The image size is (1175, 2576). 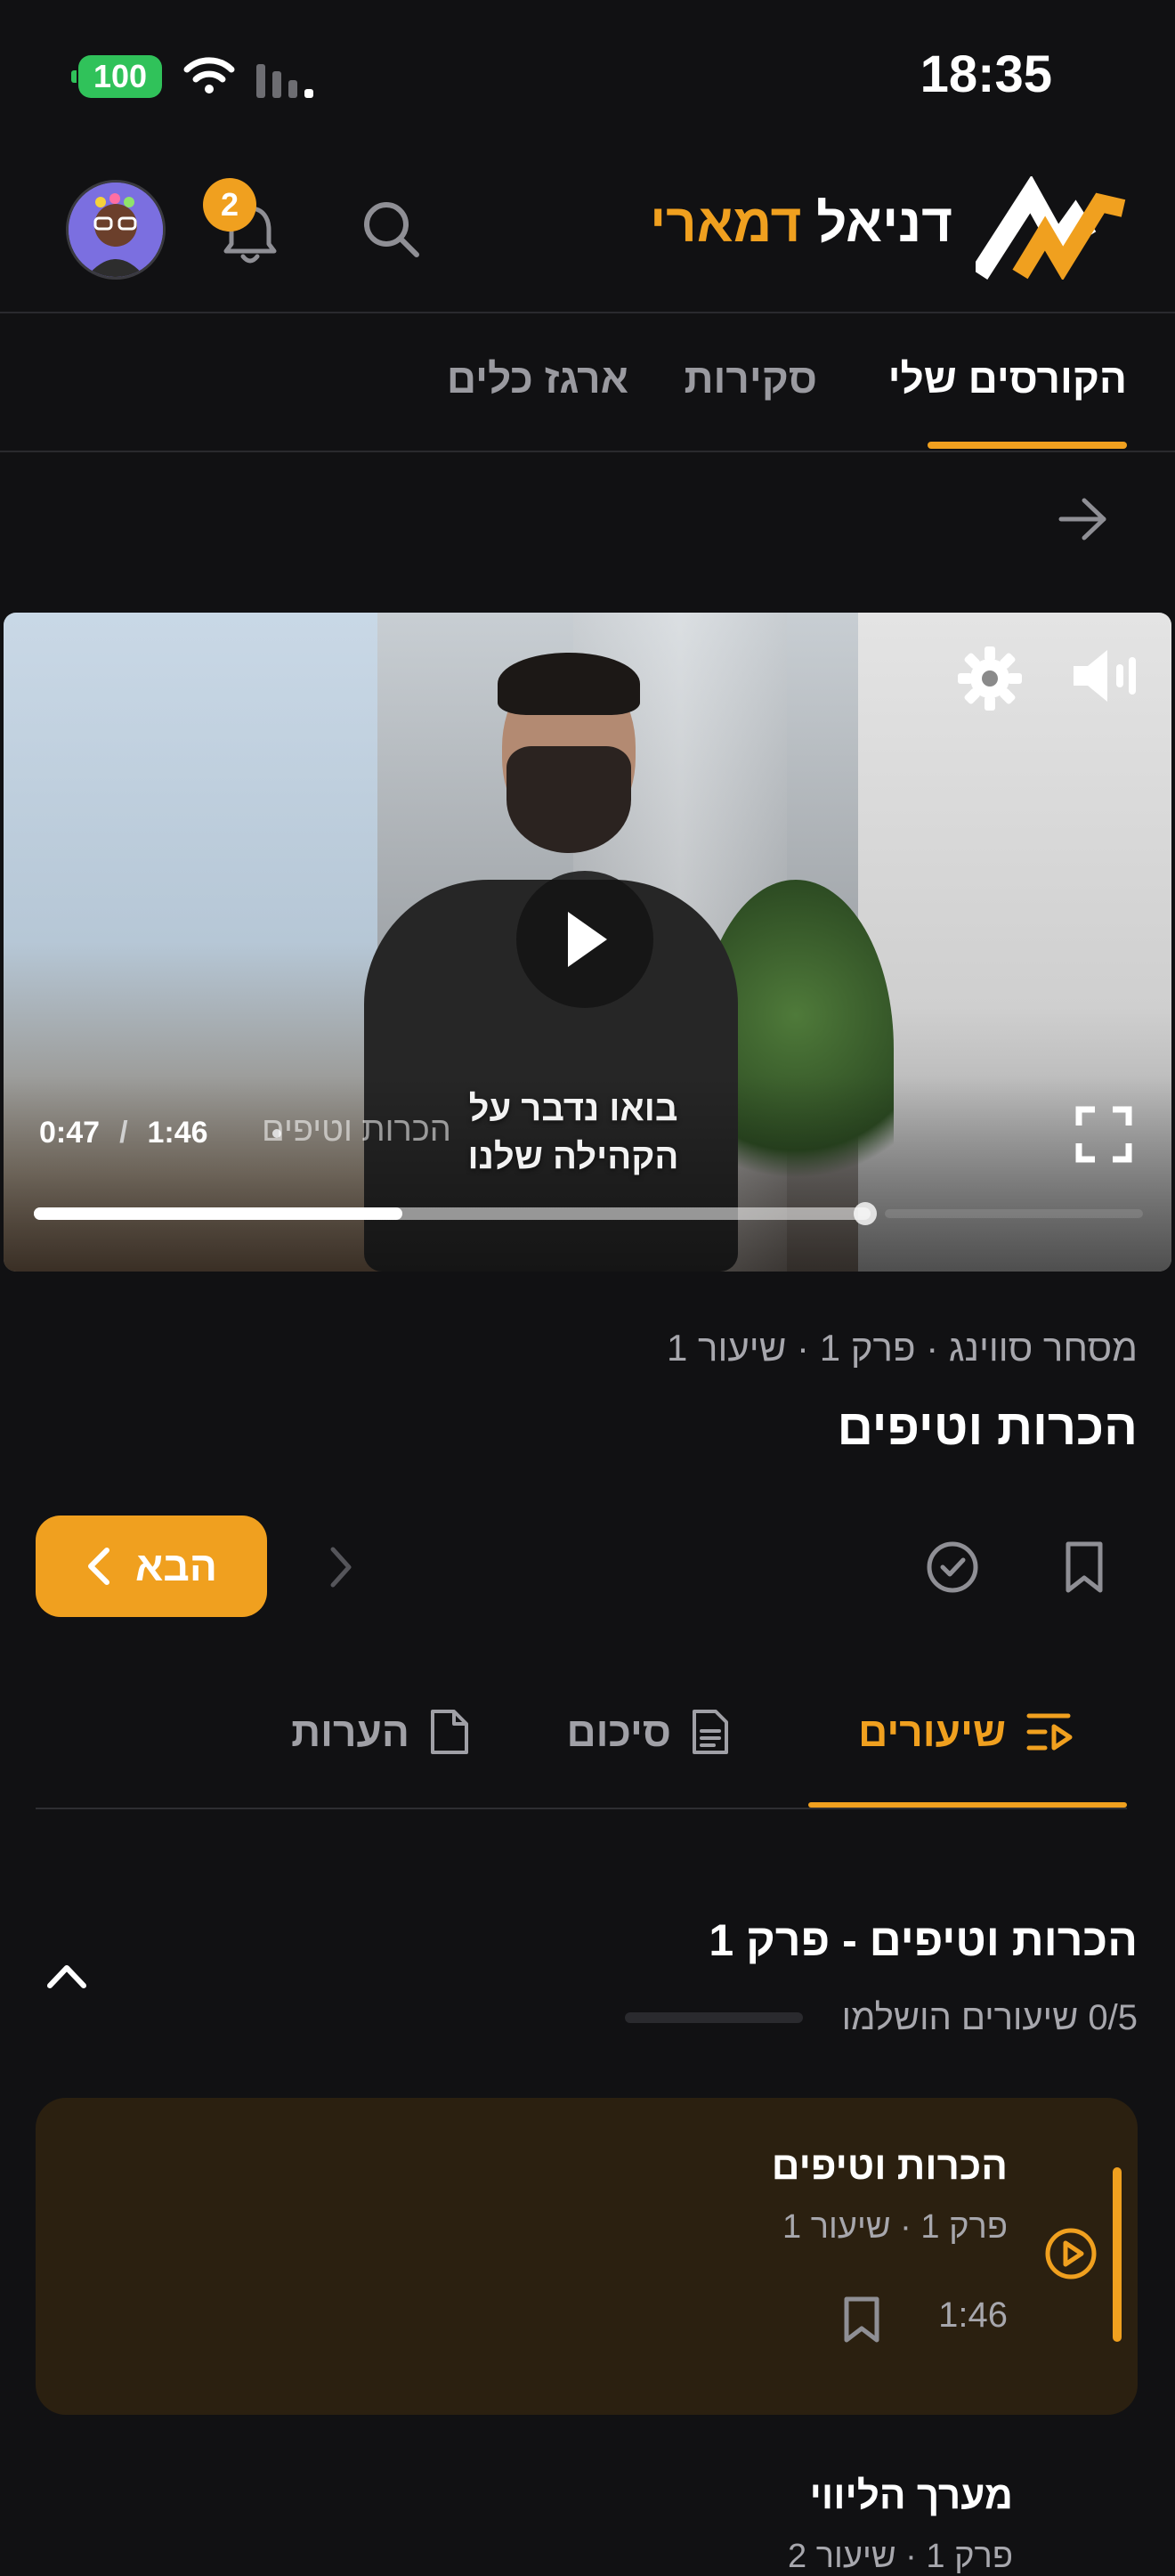 What do you see at coordinates (923, 1940) in the screenshot?
I see `chapter-title: הכרות וטיפים - פרק 1` at bounding box center [923, 1940].